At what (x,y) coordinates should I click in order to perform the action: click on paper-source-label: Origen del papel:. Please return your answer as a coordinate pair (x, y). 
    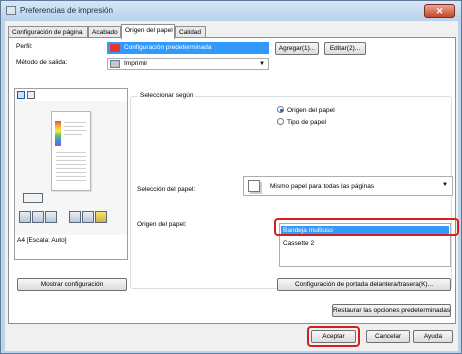
    Looking at the image, I should click on (162, 224).